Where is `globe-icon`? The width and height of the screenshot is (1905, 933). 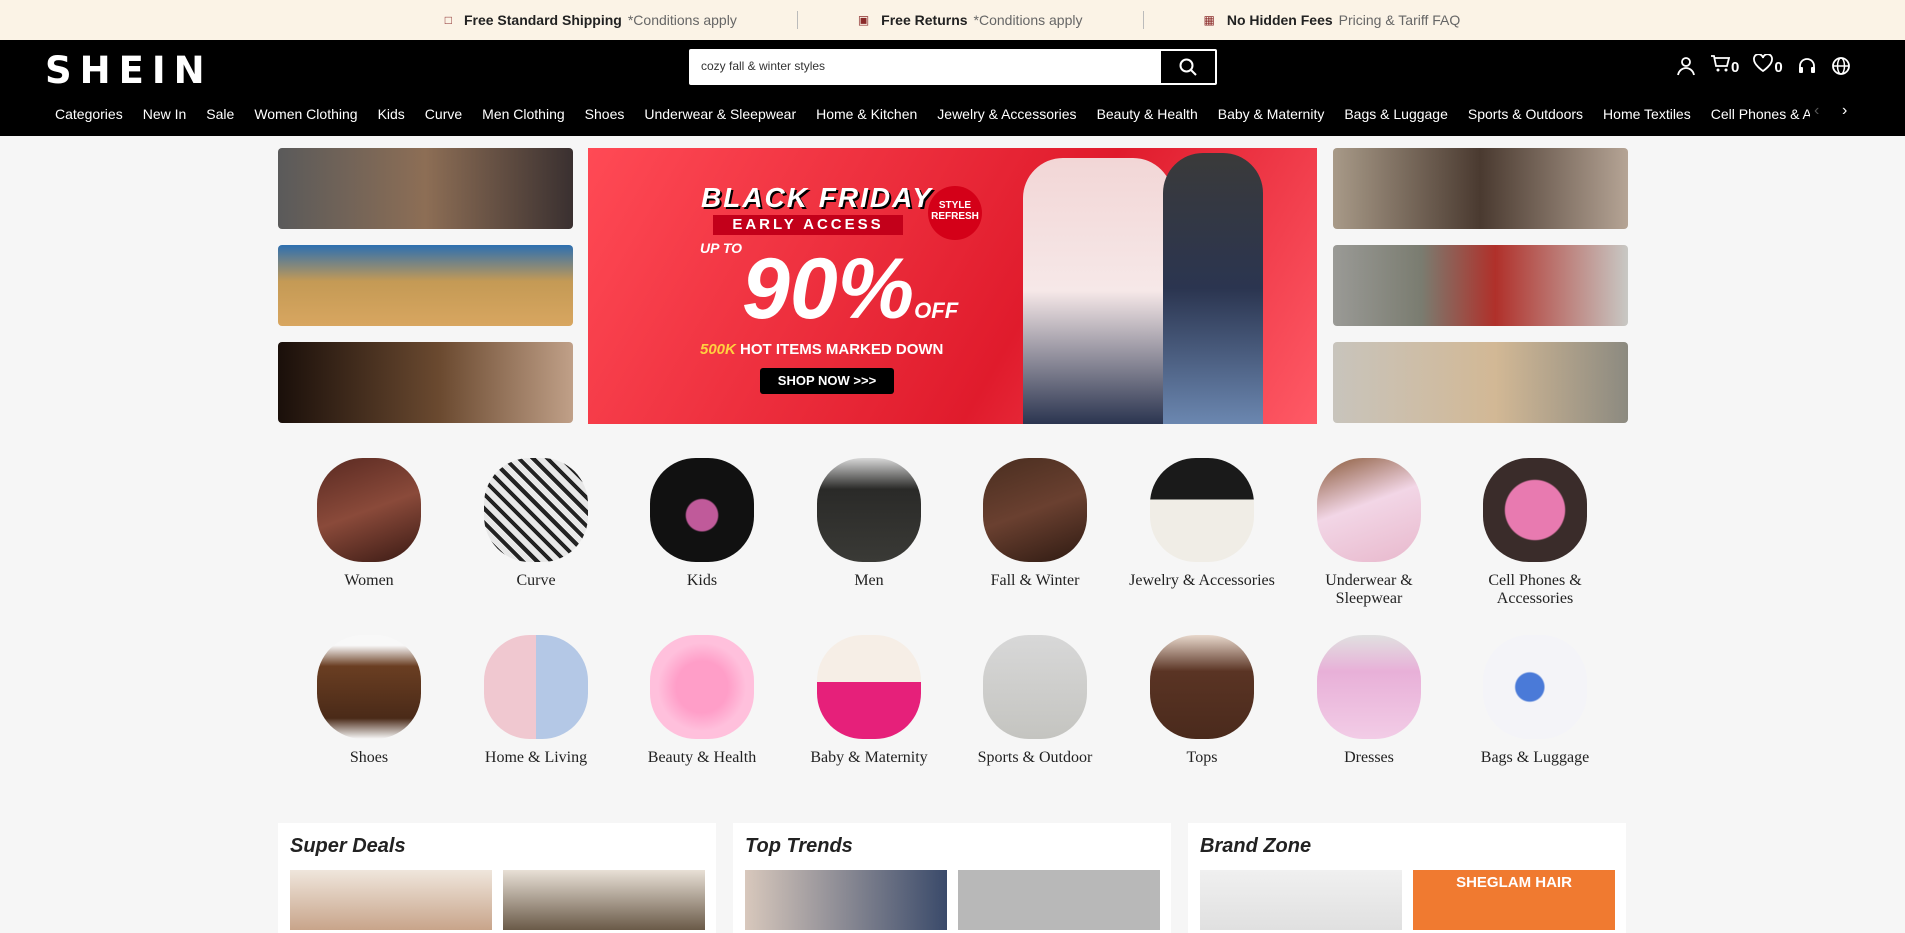
globe-icon is located at coordinates (1841, 66).